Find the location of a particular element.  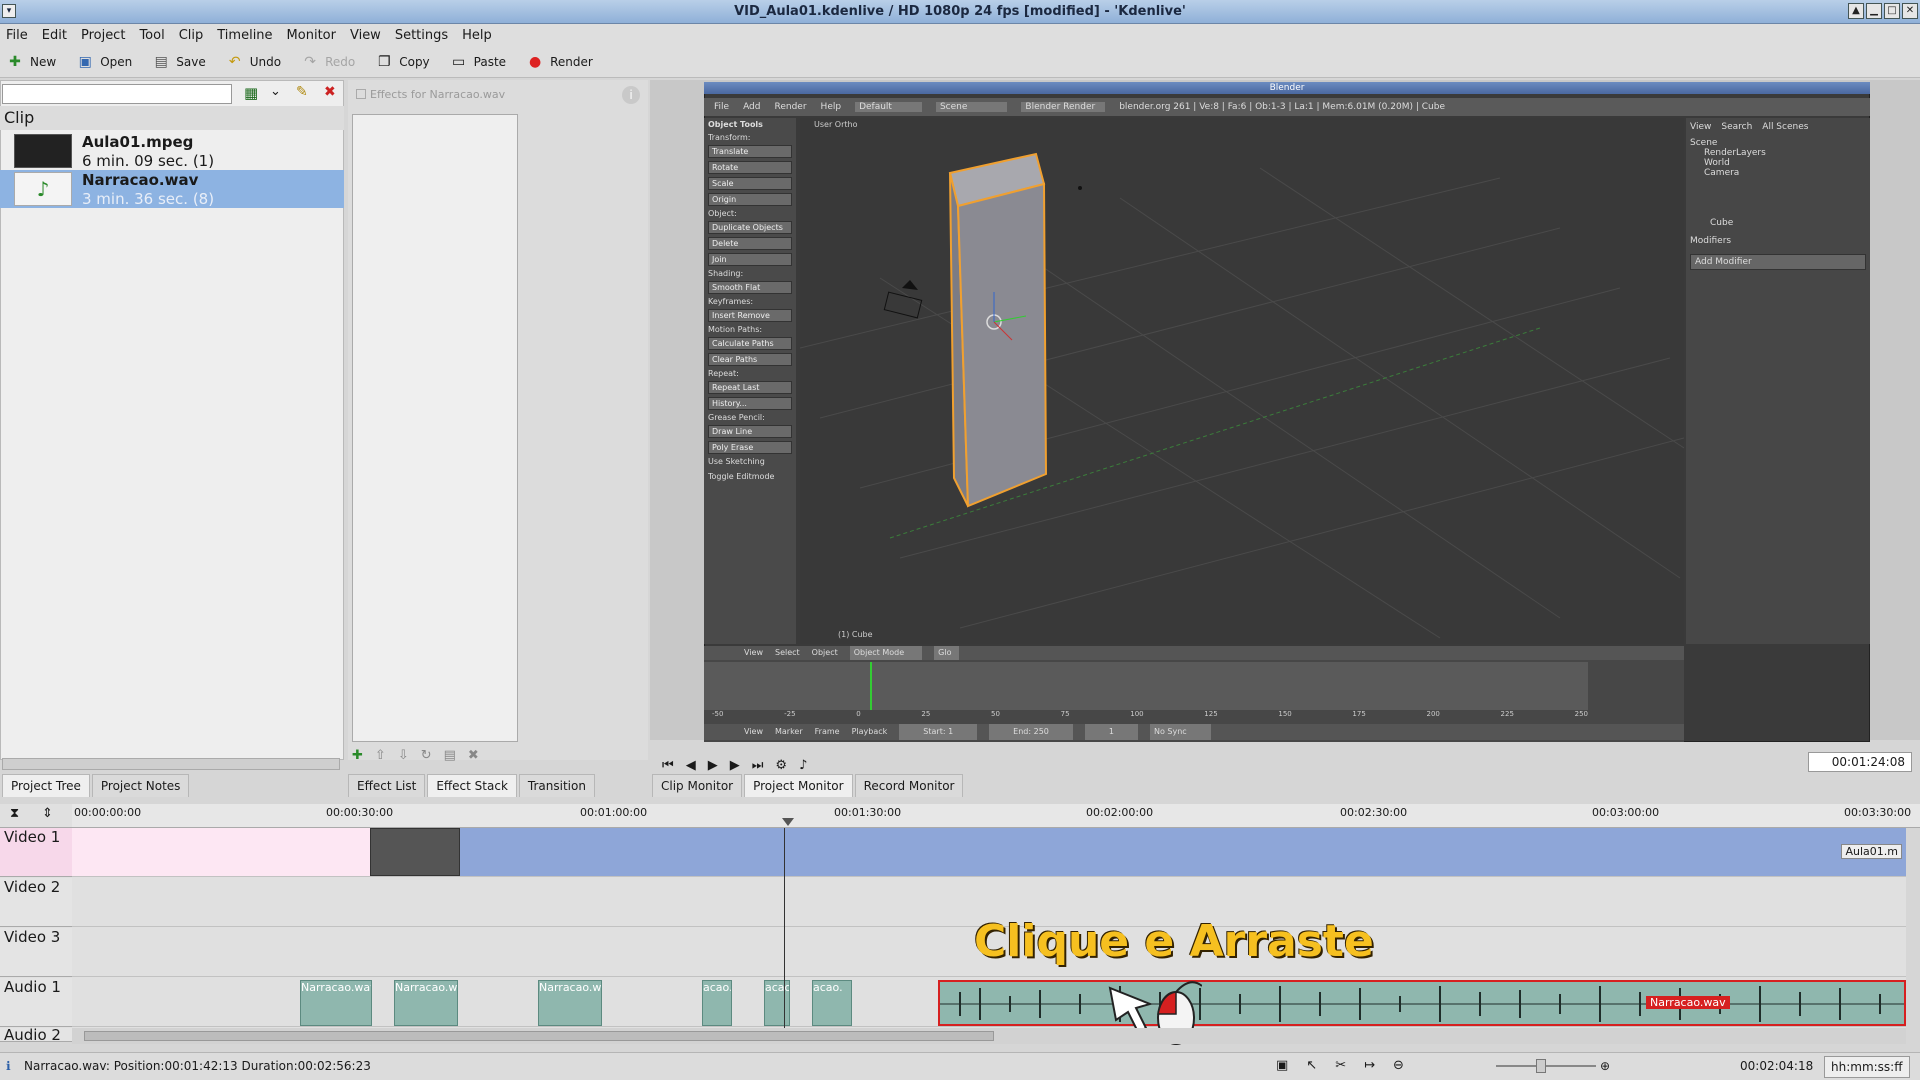

menu-project: Project is located at coordinates (103, 35).